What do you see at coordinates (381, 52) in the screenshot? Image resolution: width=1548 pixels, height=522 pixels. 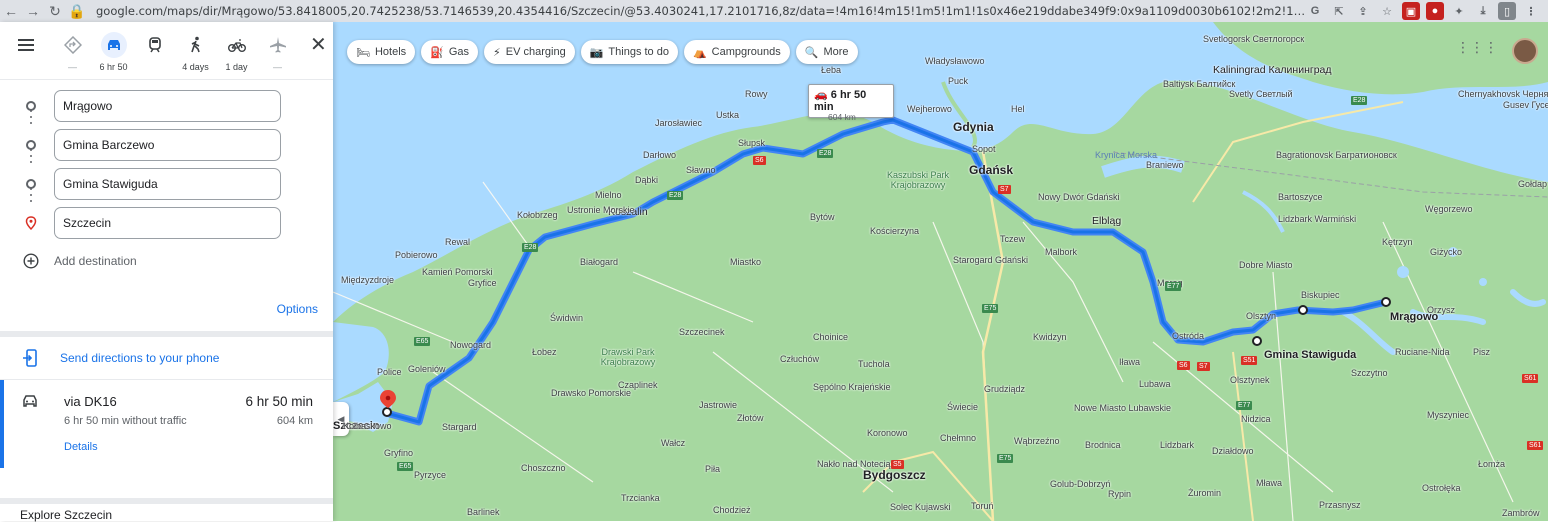 I see `chip-hotels: 🛏 Hotels` at bounding box center [381, 52].